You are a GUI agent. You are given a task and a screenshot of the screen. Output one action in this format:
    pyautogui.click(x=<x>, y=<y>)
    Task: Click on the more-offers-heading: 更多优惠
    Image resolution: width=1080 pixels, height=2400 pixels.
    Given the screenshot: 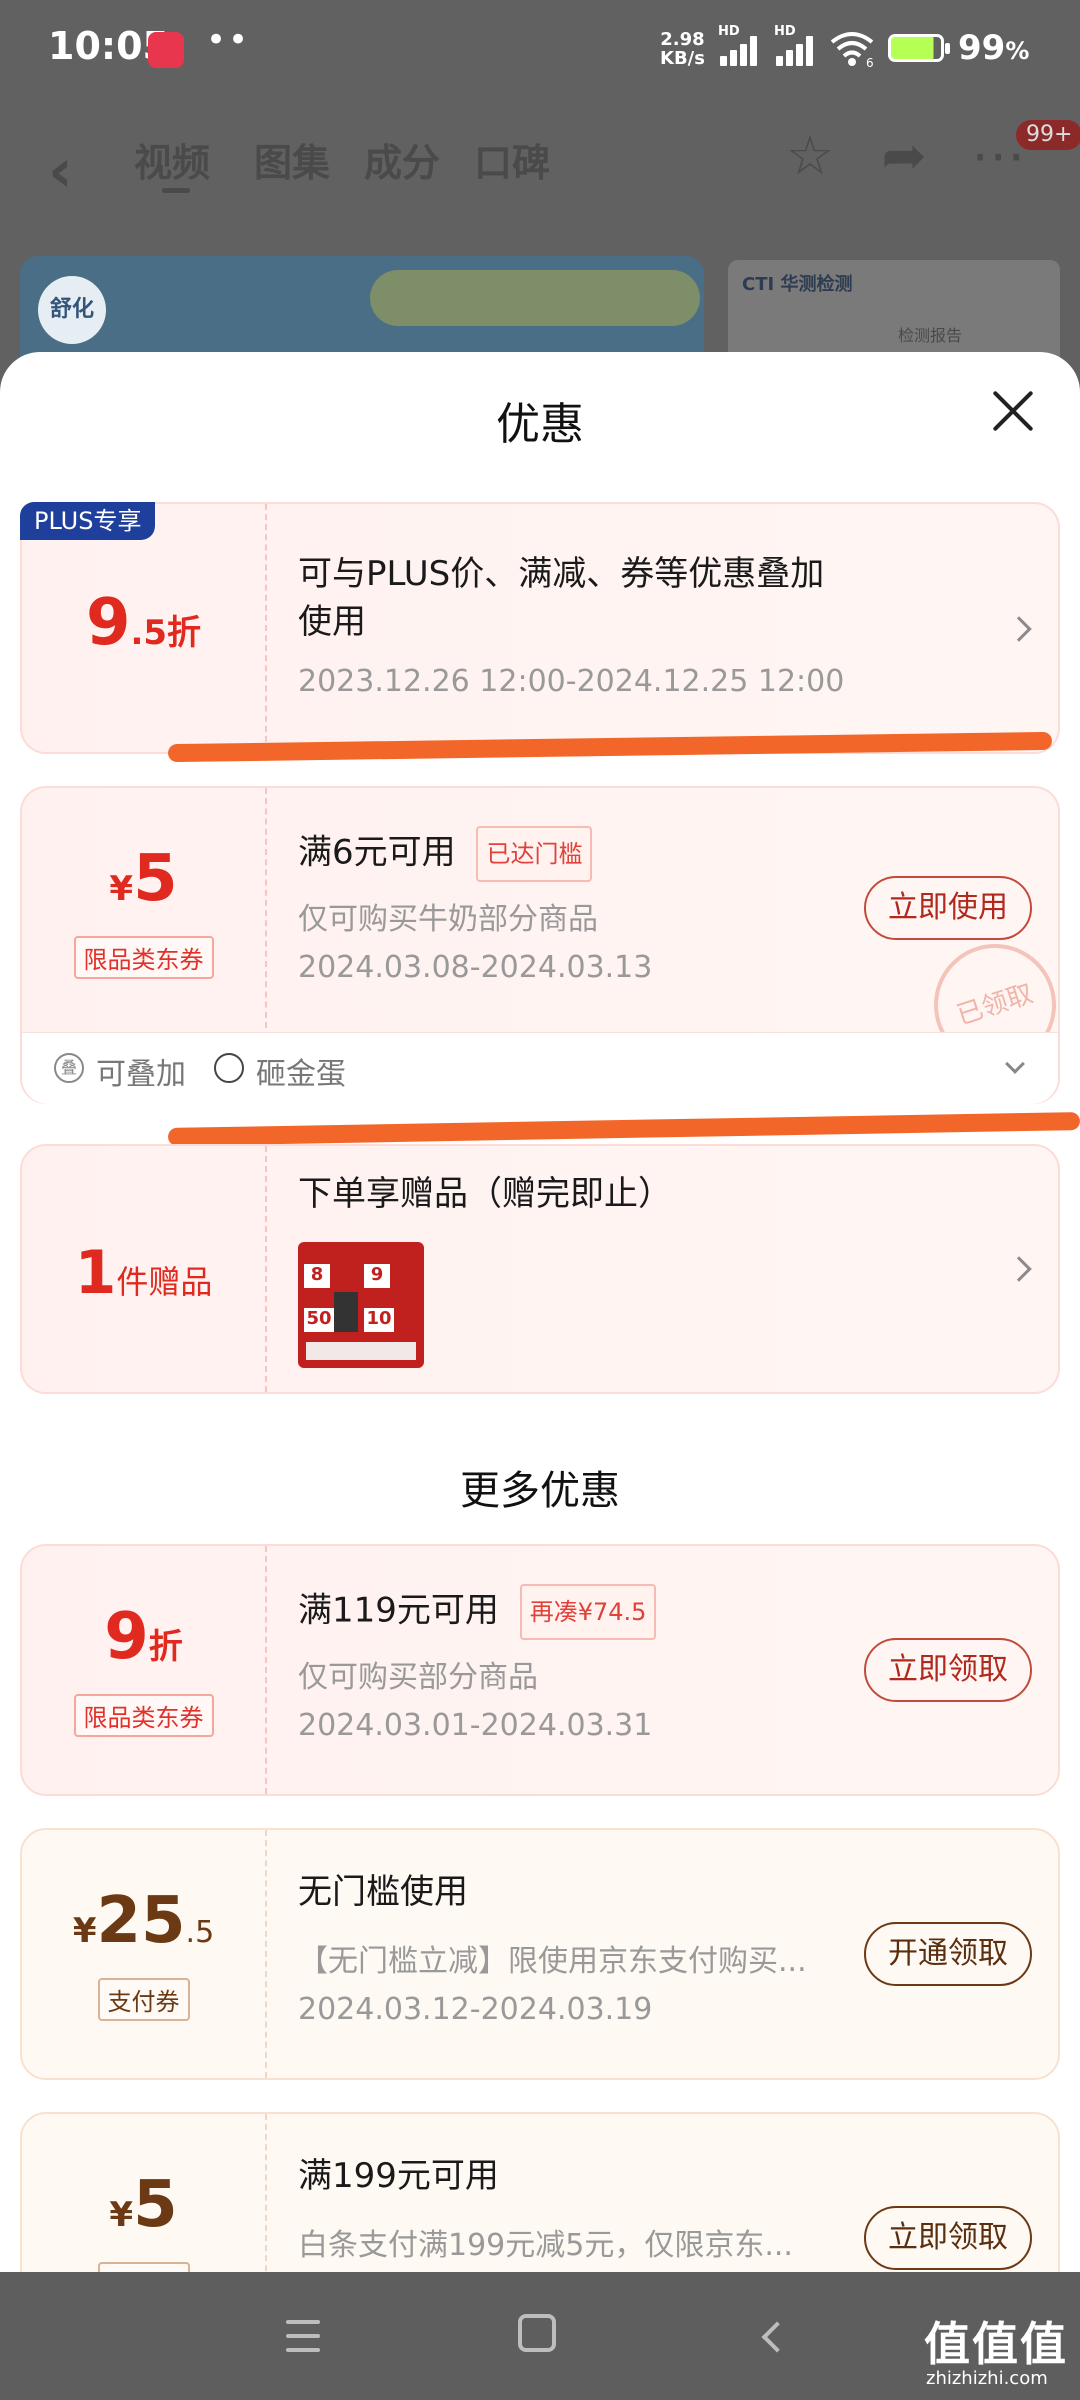 What is the action you would take?
    pyautogui.click(x=540, y=1491)
    